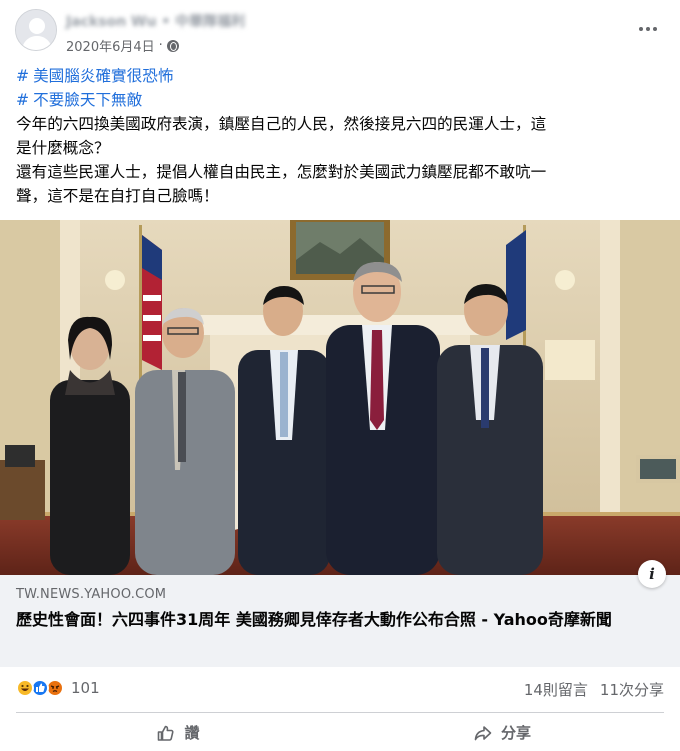 Image resolution: width=680 pixels, height=751 pixels. Describe the element at coordinates (281, 124) in the screenshot. I see `post-body-line: 今年的六四換美國政府表演，鎮壓自己的人民，然後接見六四的民運人士，這` at that location.